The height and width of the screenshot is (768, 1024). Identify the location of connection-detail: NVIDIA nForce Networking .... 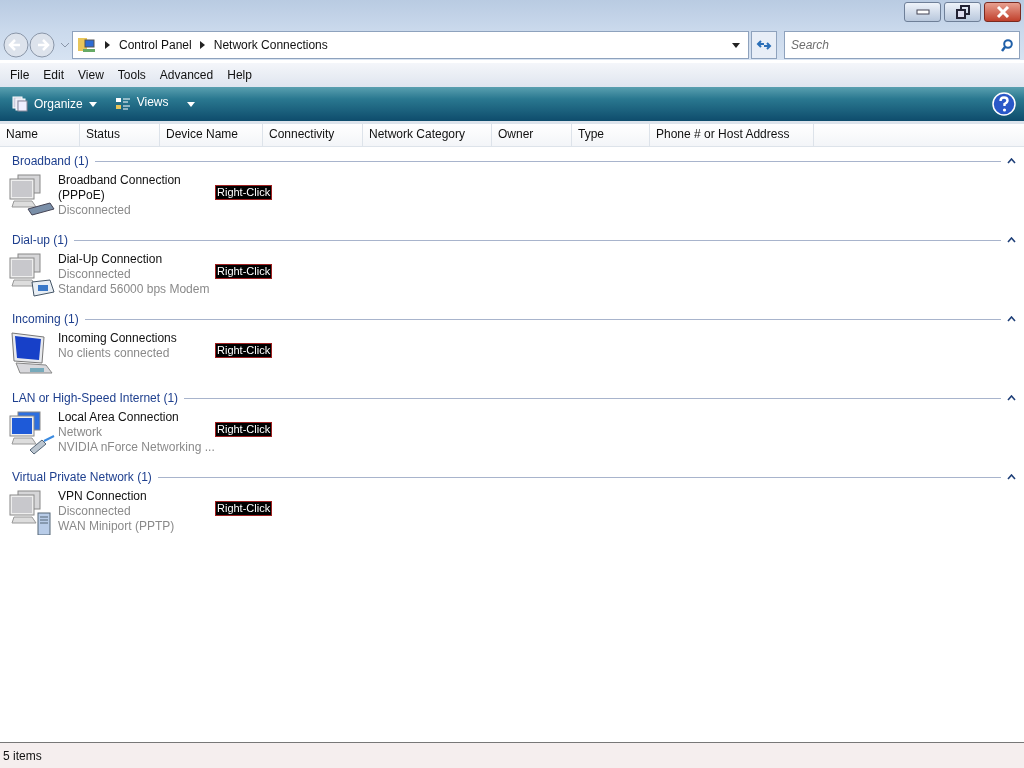
(136, 447).